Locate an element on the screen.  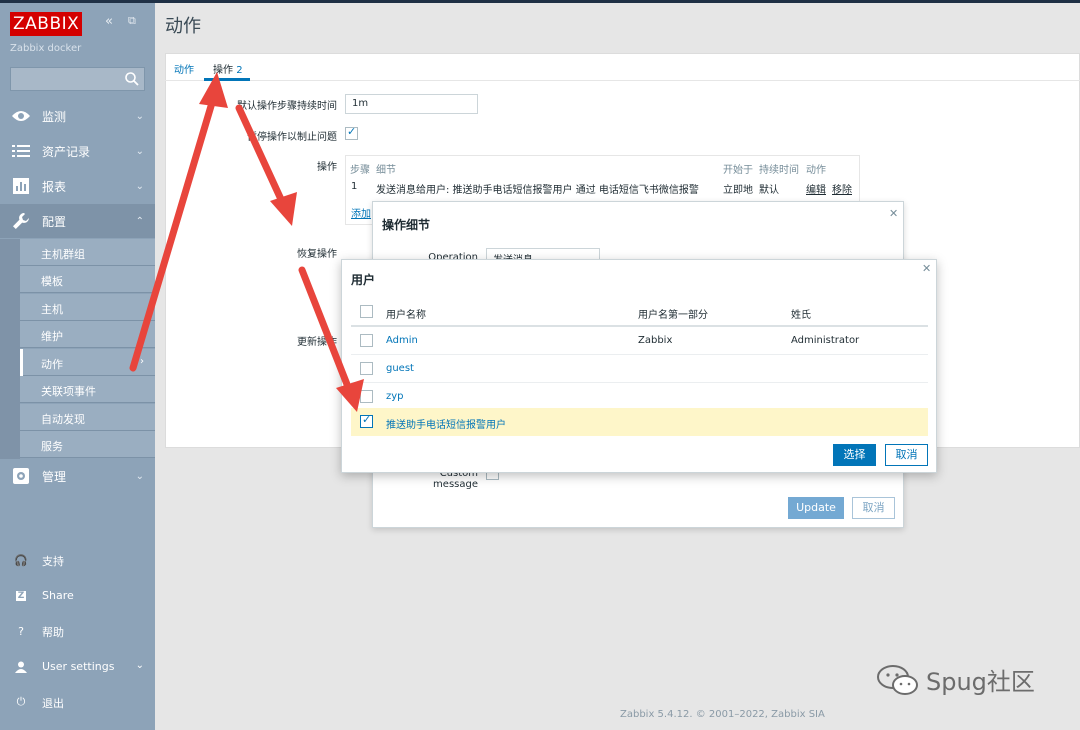
sidebar-search-input is located at coordinates (77, 79).